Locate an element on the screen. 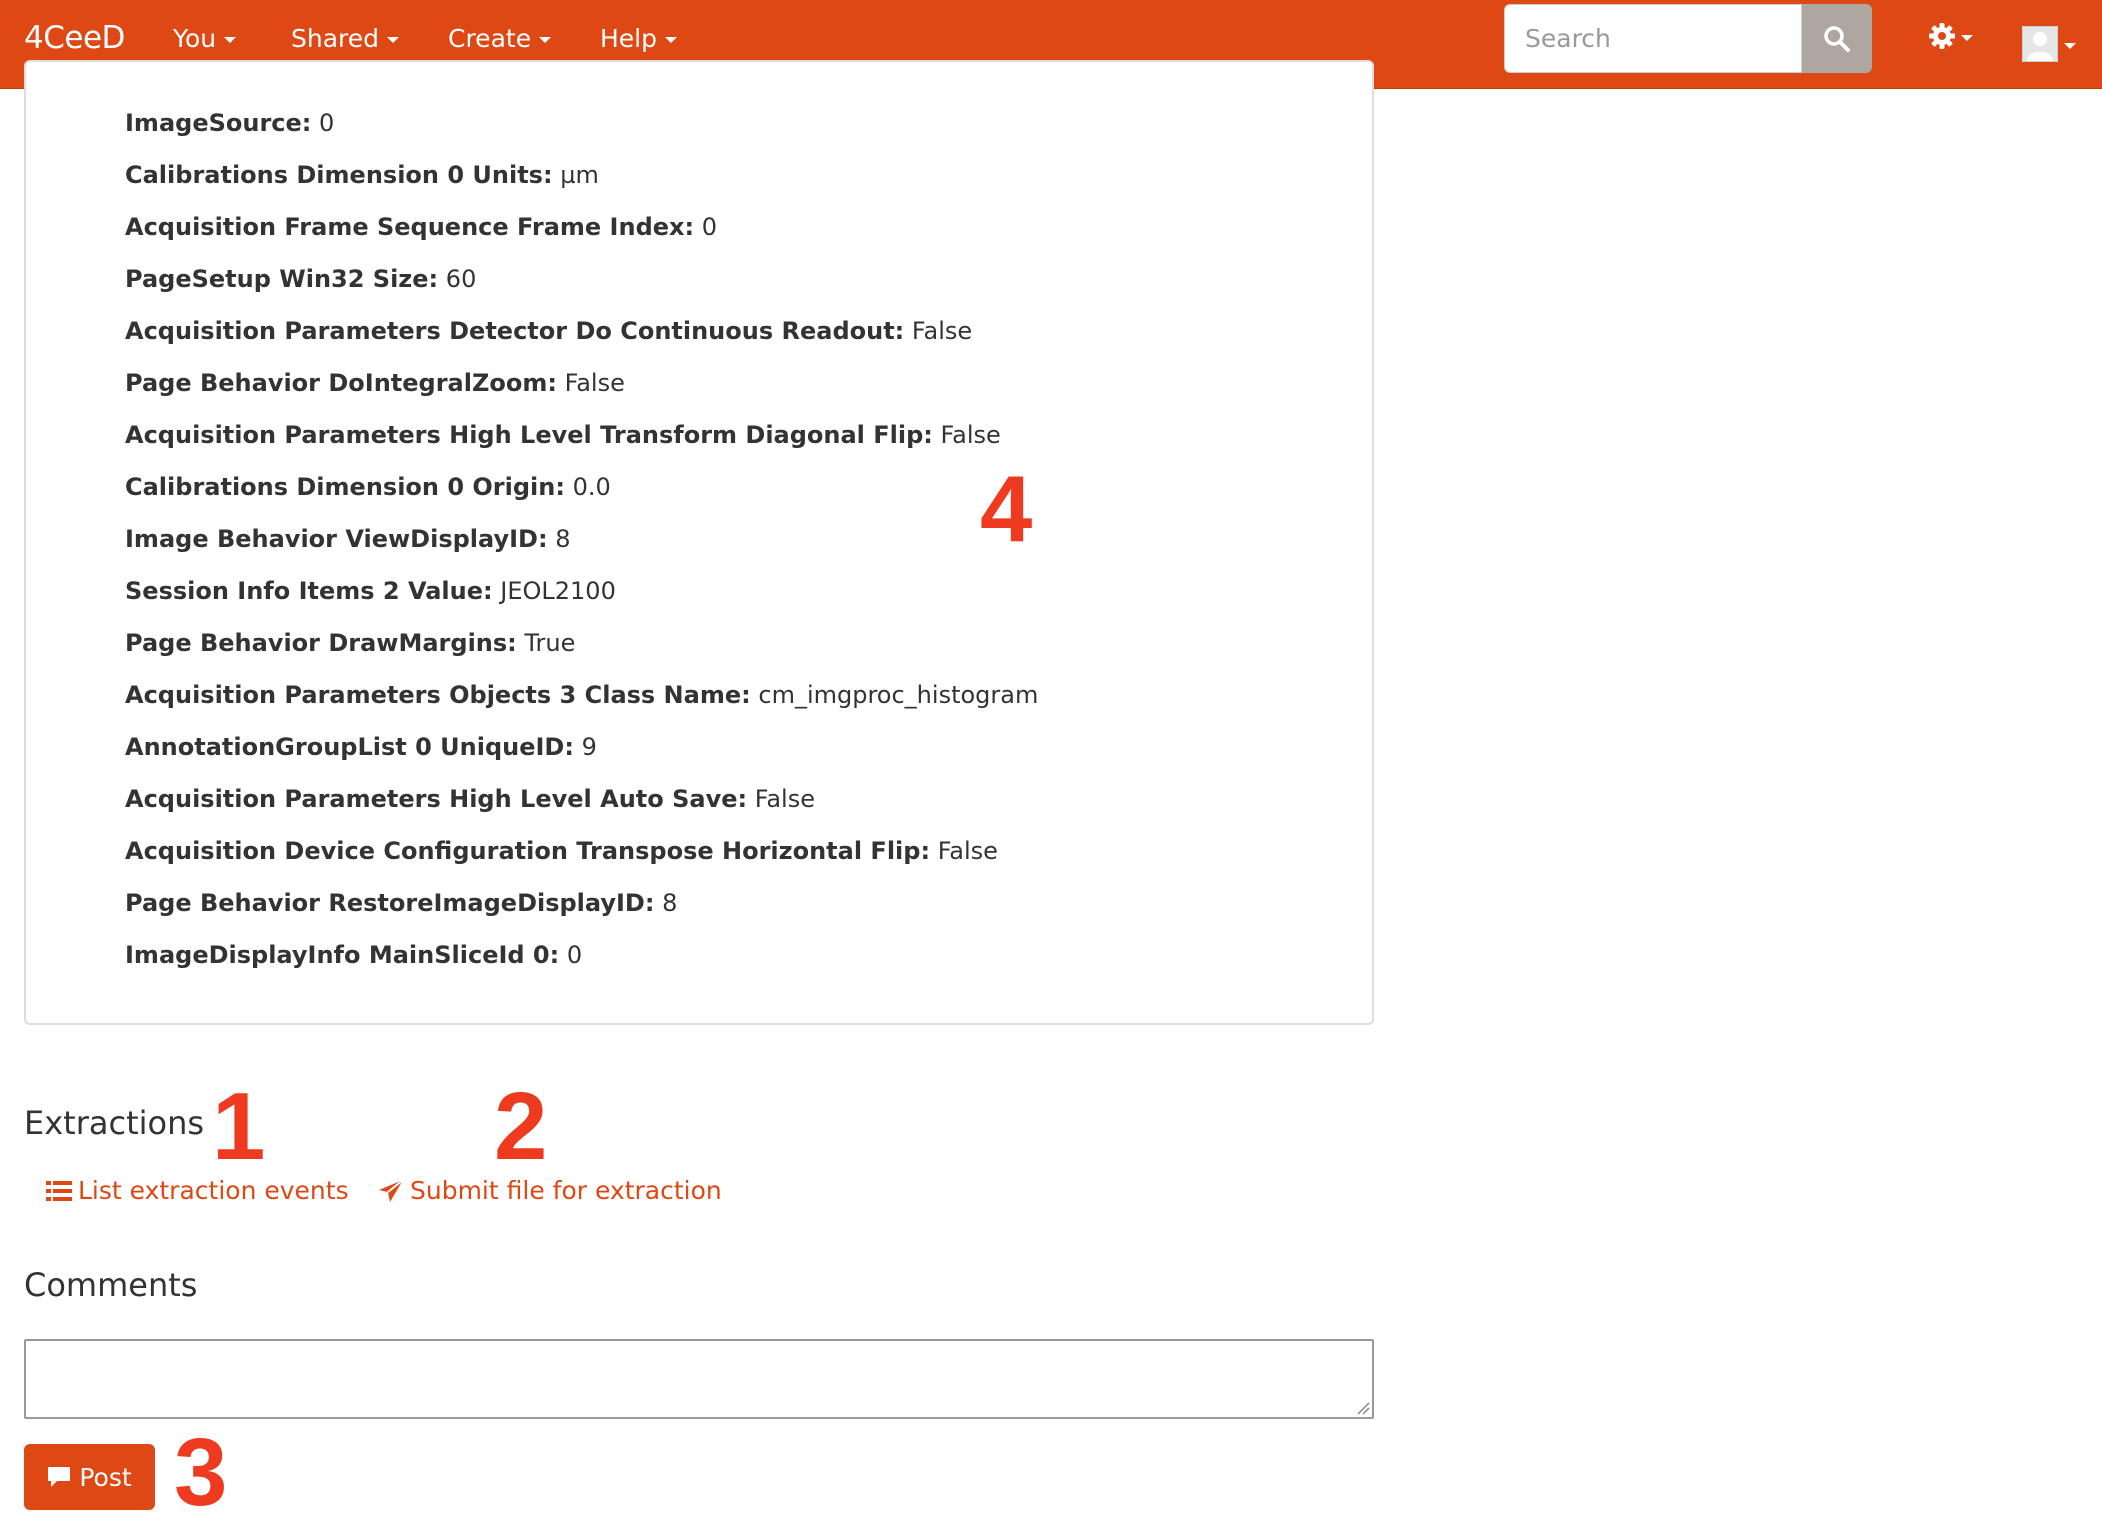 This screenshot has width=2102, height=1526. metadata-key: ImageSource: is located at coordinates (218, 123).